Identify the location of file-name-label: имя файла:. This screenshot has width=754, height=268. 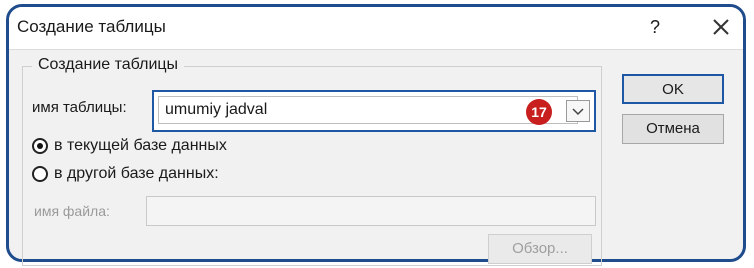
(72, 211).